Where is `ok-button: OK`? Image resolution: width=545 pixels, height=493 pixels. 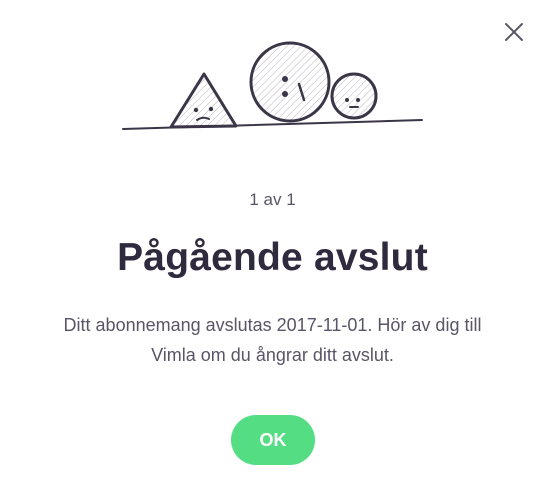 ok-button: OK is located at coordinates (273, 440).